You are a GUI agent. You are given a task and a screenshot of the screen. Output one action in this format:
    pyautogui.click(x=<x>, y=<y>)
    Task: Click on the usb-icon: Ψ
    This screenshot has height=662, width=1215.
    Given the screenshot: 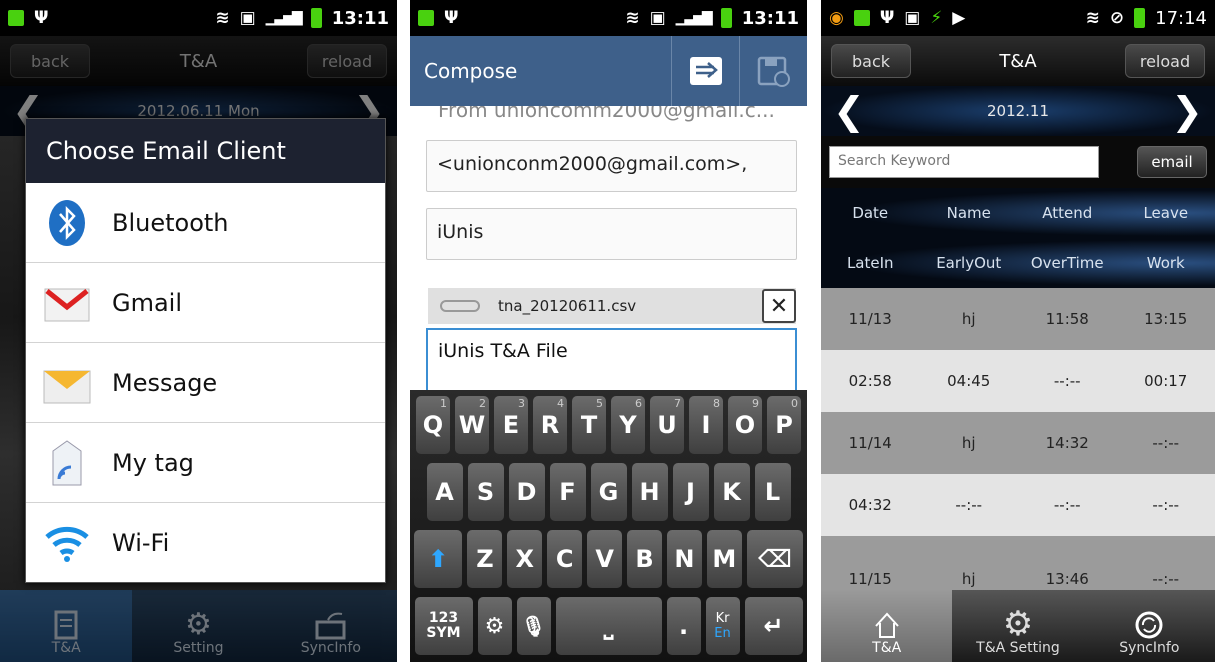 What is the action you would take?
    pyautogui.click(x=887, y=18)
    